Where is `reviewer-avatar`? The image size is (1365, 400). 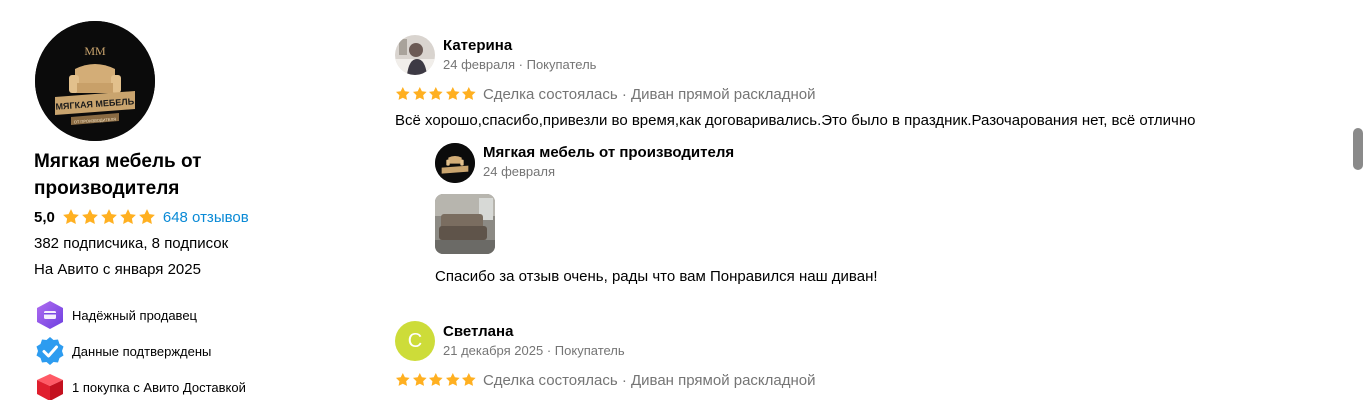
reviewer-avatar is located at coordinates (415, 55).